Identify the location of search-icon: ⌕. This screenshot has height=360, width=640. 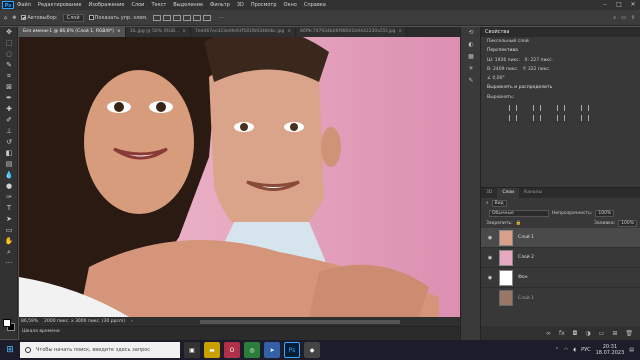
(614, 18).